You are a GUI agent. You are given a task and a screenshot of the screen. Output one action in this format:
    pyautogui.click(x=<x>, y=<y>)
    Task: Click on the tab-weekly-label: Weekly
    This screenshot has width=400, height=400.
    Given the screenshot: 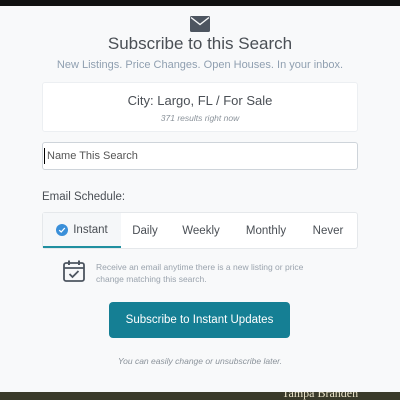 What is the action you would take?
    pyautogui.click(x=201, y=230)
    